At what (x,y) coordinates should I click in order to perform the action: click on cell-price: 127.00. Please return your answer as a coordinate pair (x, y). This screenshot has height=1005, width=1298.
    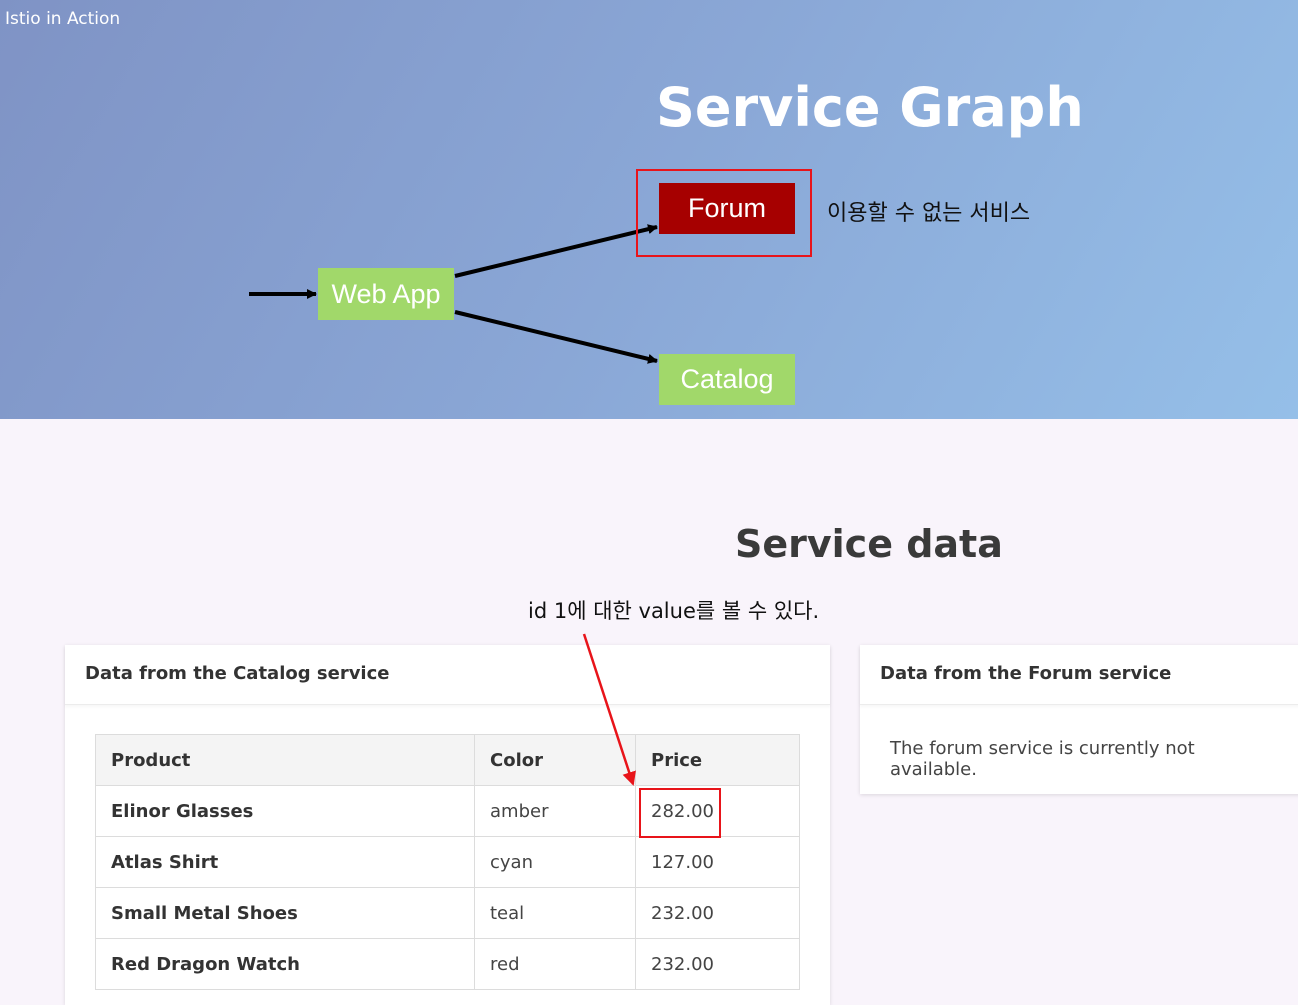
    Looking at the image, I should click on (717, 862).